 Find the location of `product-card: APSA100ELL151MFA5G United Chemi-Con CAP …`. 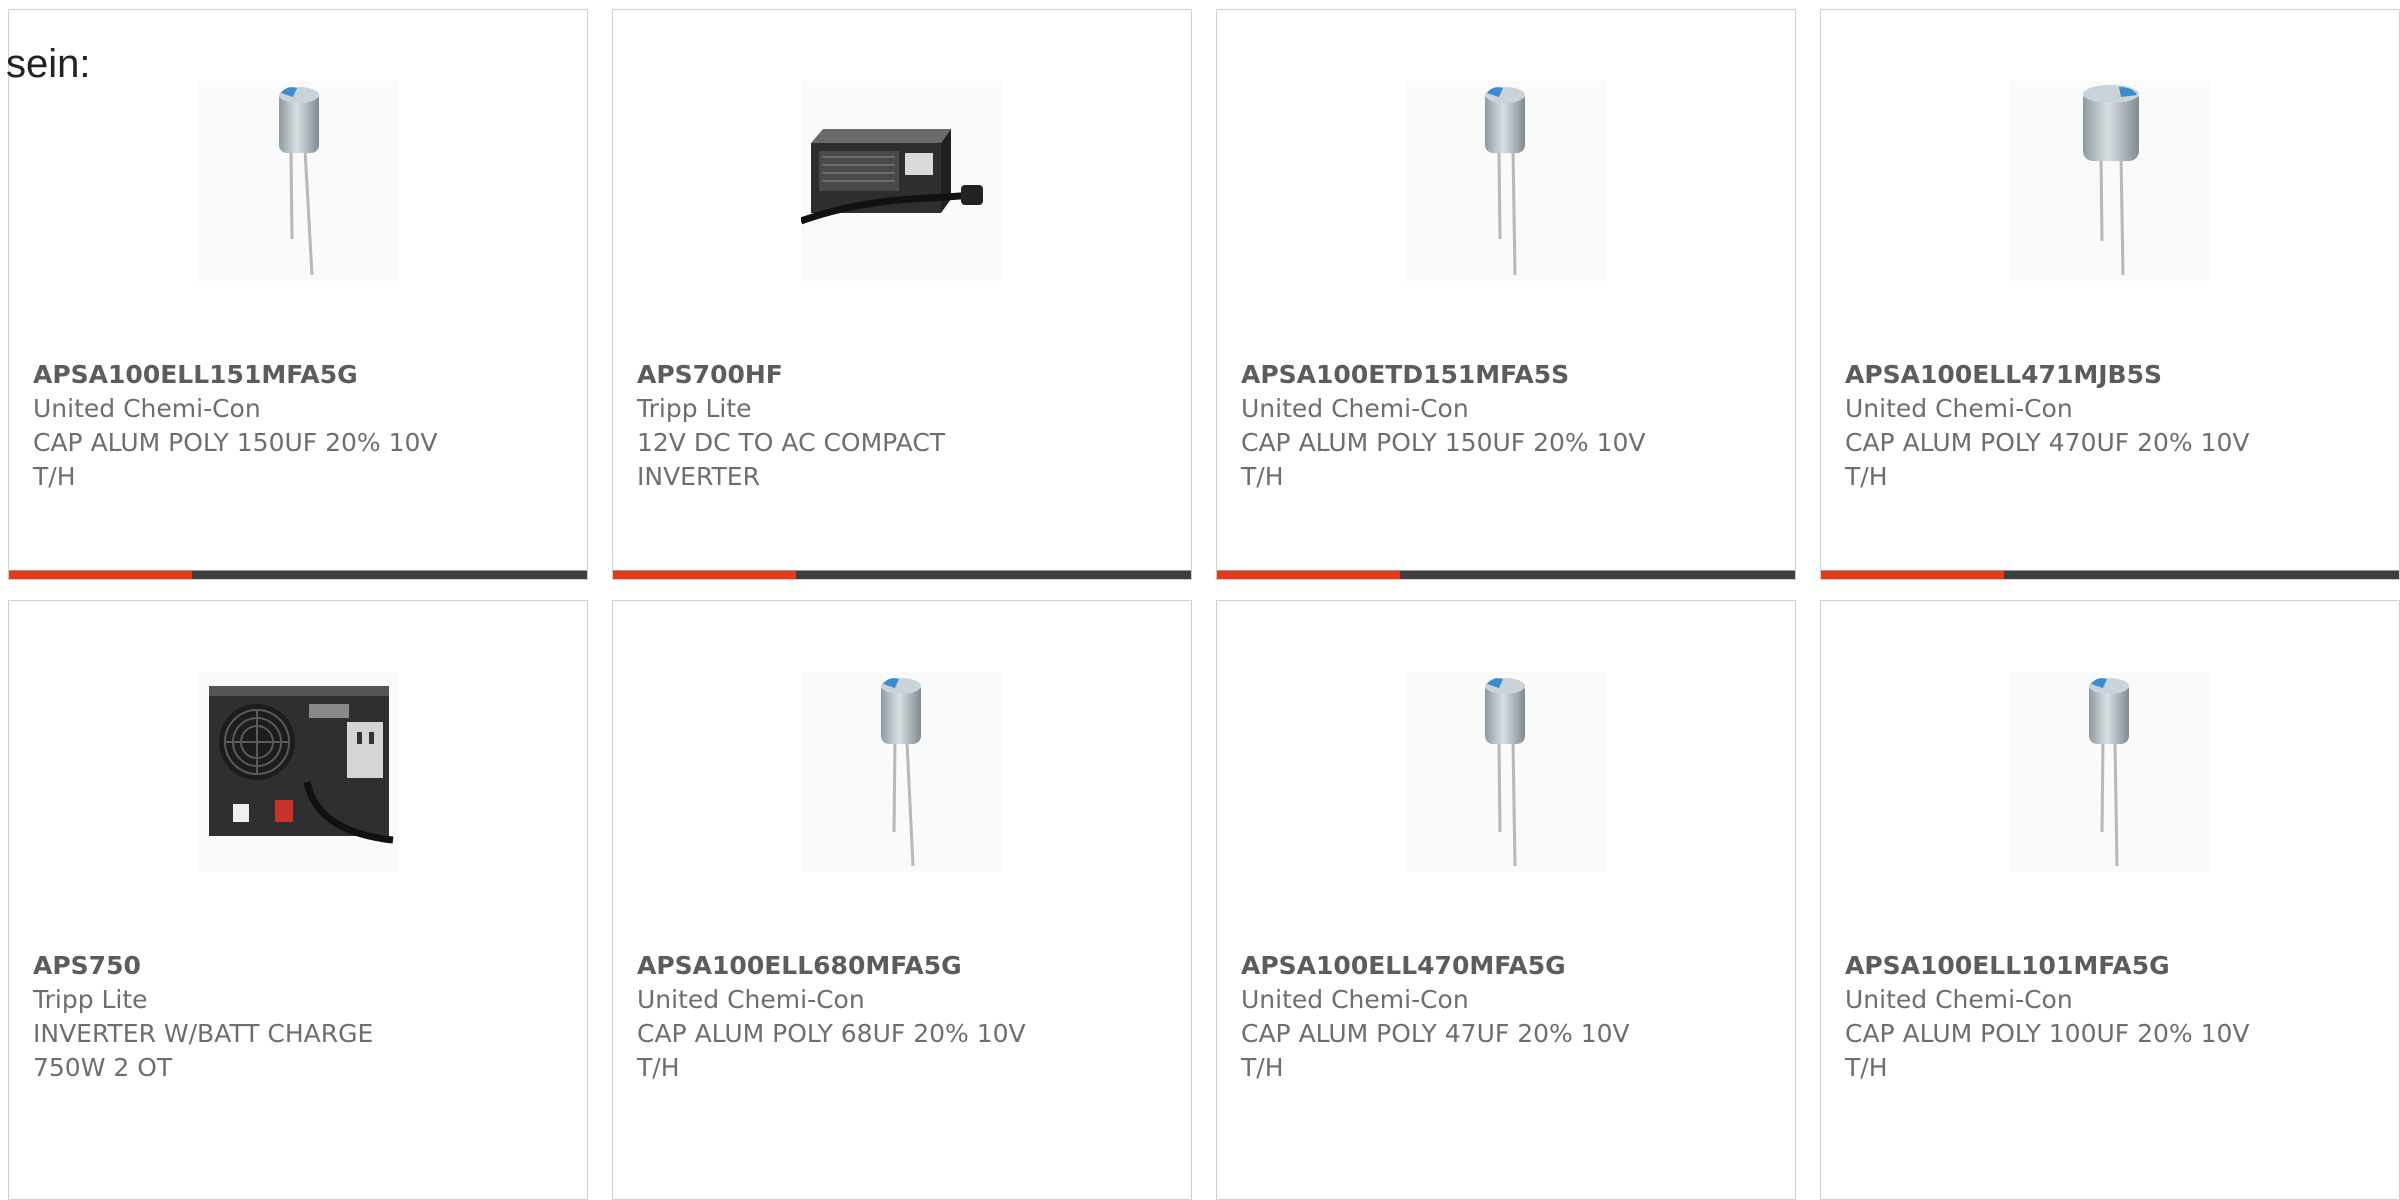

product-card: APSA100ELL151MFA5G United Chemi-Con CAP … is located at coordinates (298, 294).